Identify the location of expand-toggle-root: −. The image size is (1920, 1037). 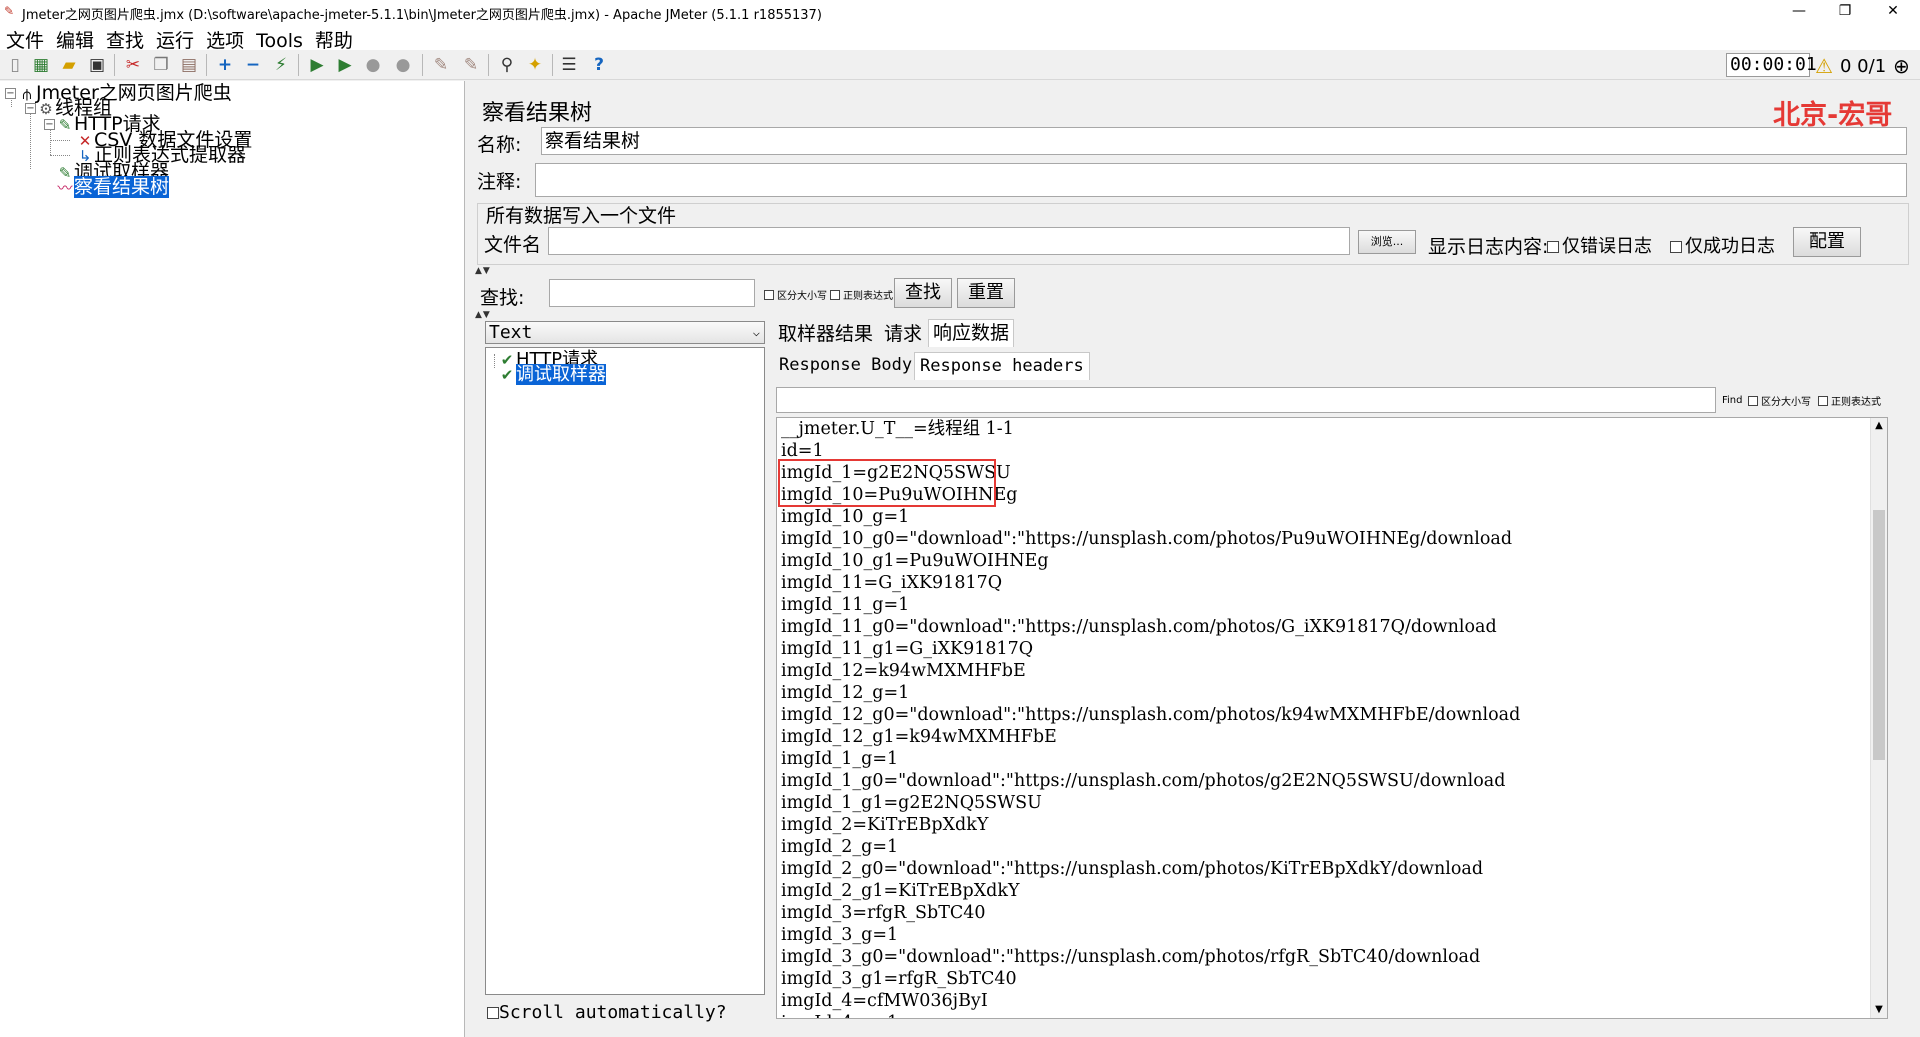
(10, 93).